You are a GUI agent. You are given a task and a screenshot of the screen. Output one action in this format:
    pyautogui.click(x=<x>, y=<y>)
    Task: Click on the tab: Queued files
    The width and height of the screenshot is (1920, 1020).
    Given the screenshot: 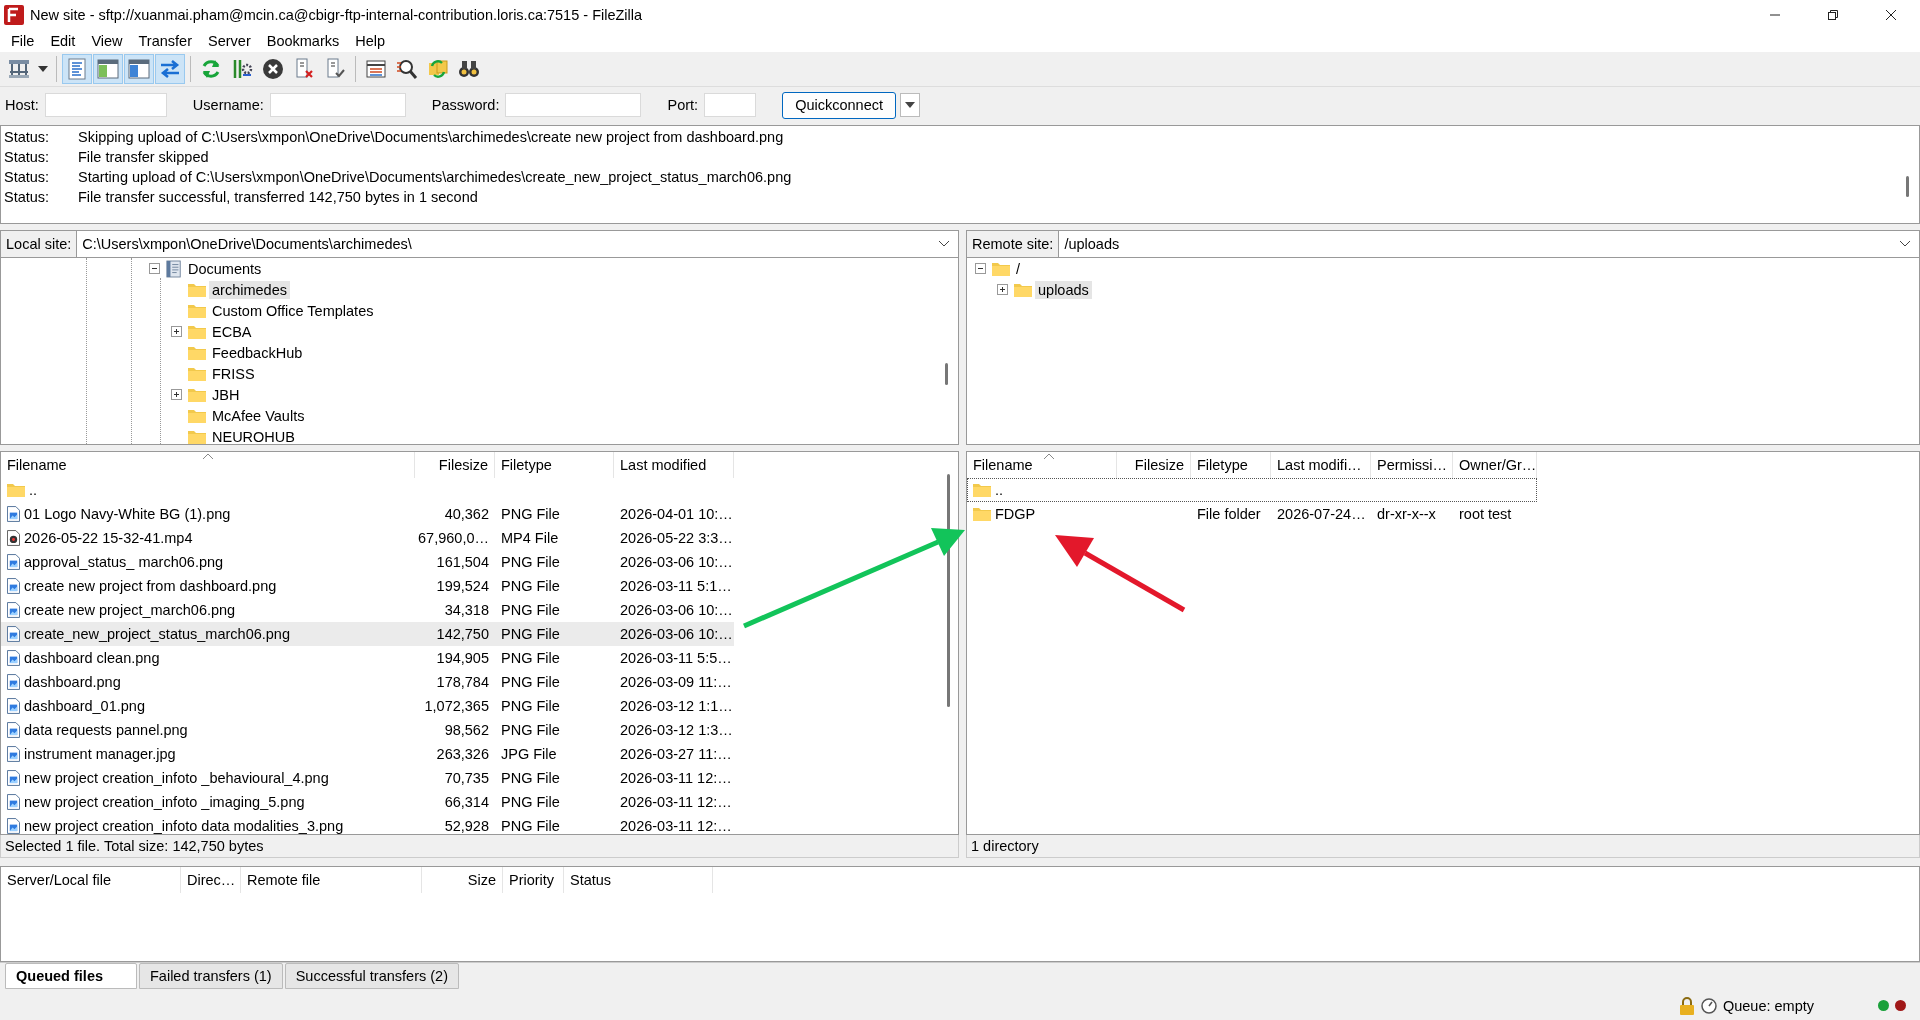 What is the action you would take?
    pyautogui.click(x=71, y=976)
    